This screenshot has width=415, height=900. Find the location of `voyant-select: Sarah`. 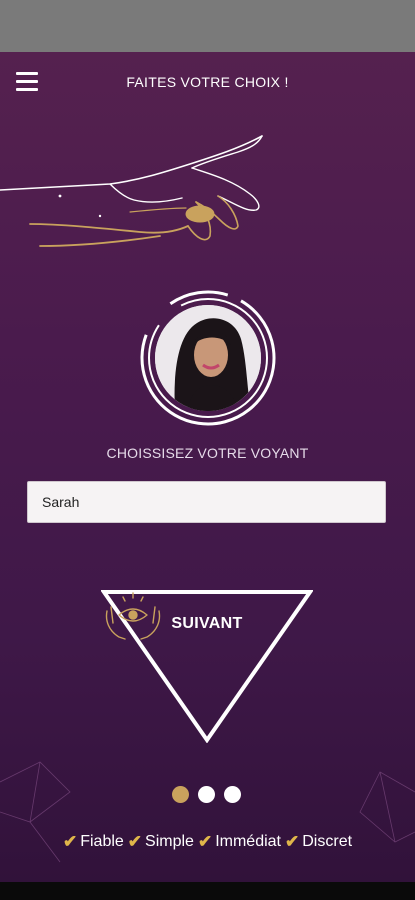

voyant-select: Sarah is located at coordinates (206, 502).